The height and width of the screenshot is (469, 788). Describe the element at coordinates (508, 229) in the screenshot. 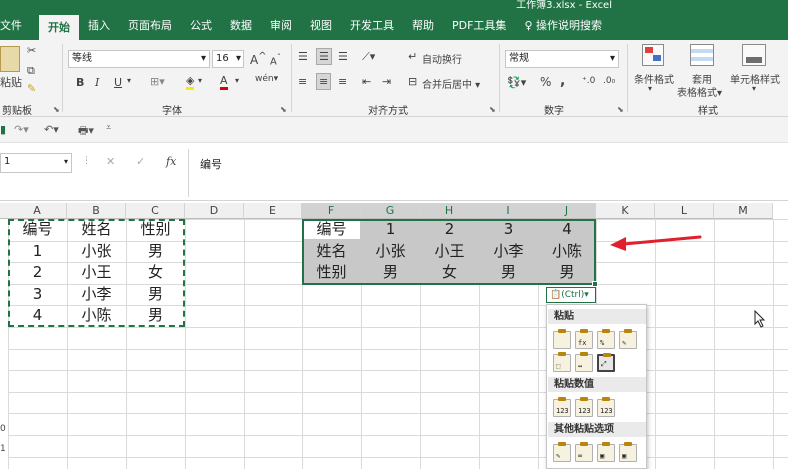

I see `transposed-cell: 3` at that location.